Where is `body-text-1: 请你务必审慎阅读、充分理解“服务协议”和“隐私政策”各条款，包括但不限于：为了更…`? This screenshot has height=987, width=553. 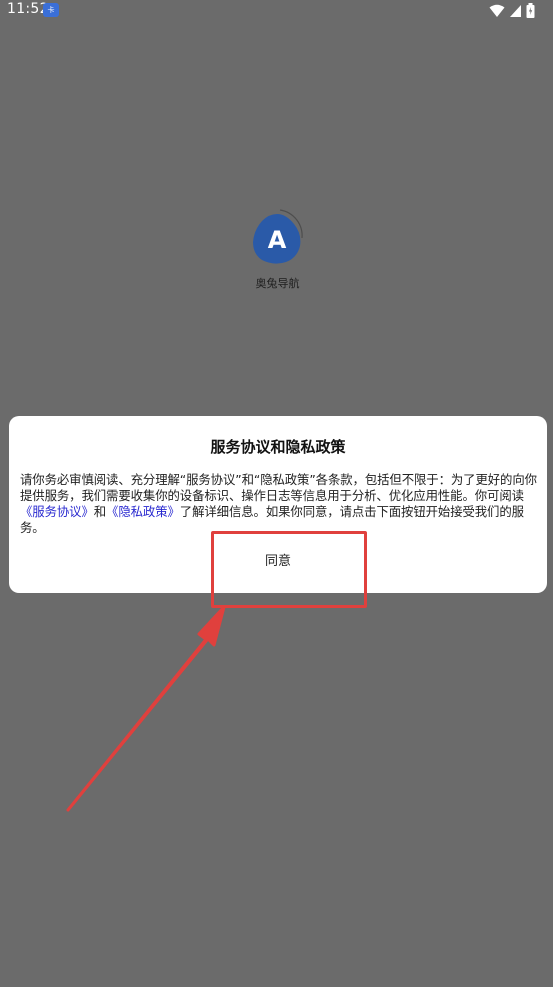
body-text-1: 请你务必审慎阅读、充分理解“服务协议”和“隐私政策”各条款，包括但不限于：为了更… is located at coordinates (278, 487).